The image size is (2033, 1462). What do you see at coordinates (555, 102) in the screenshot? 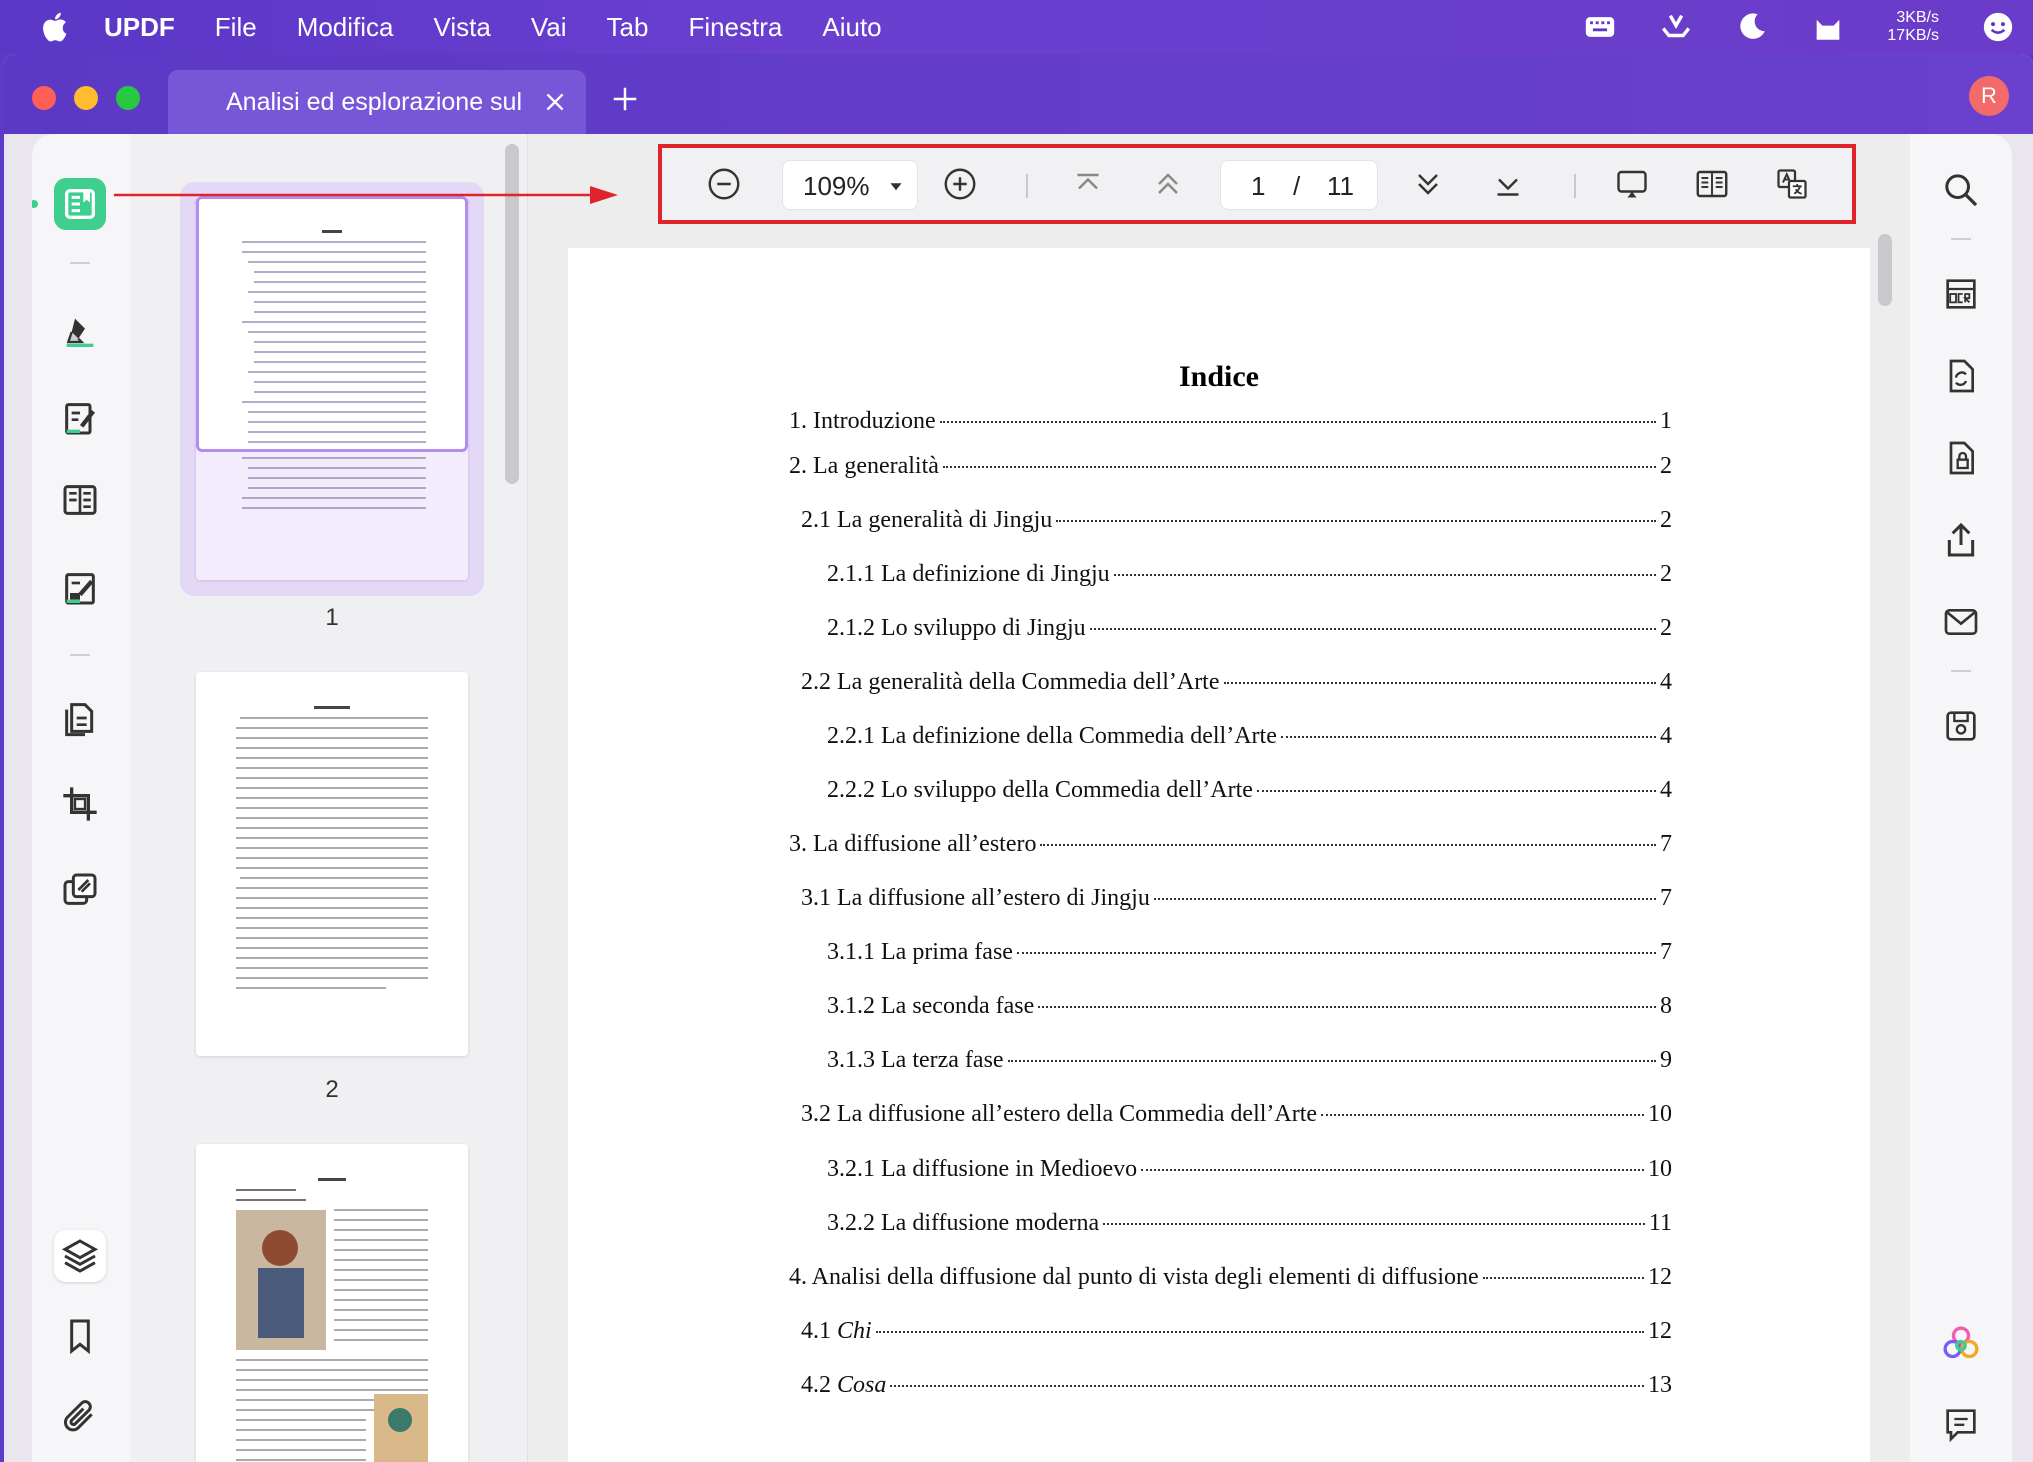
I see `close-tab-icon` at bounding box center [555, 102].